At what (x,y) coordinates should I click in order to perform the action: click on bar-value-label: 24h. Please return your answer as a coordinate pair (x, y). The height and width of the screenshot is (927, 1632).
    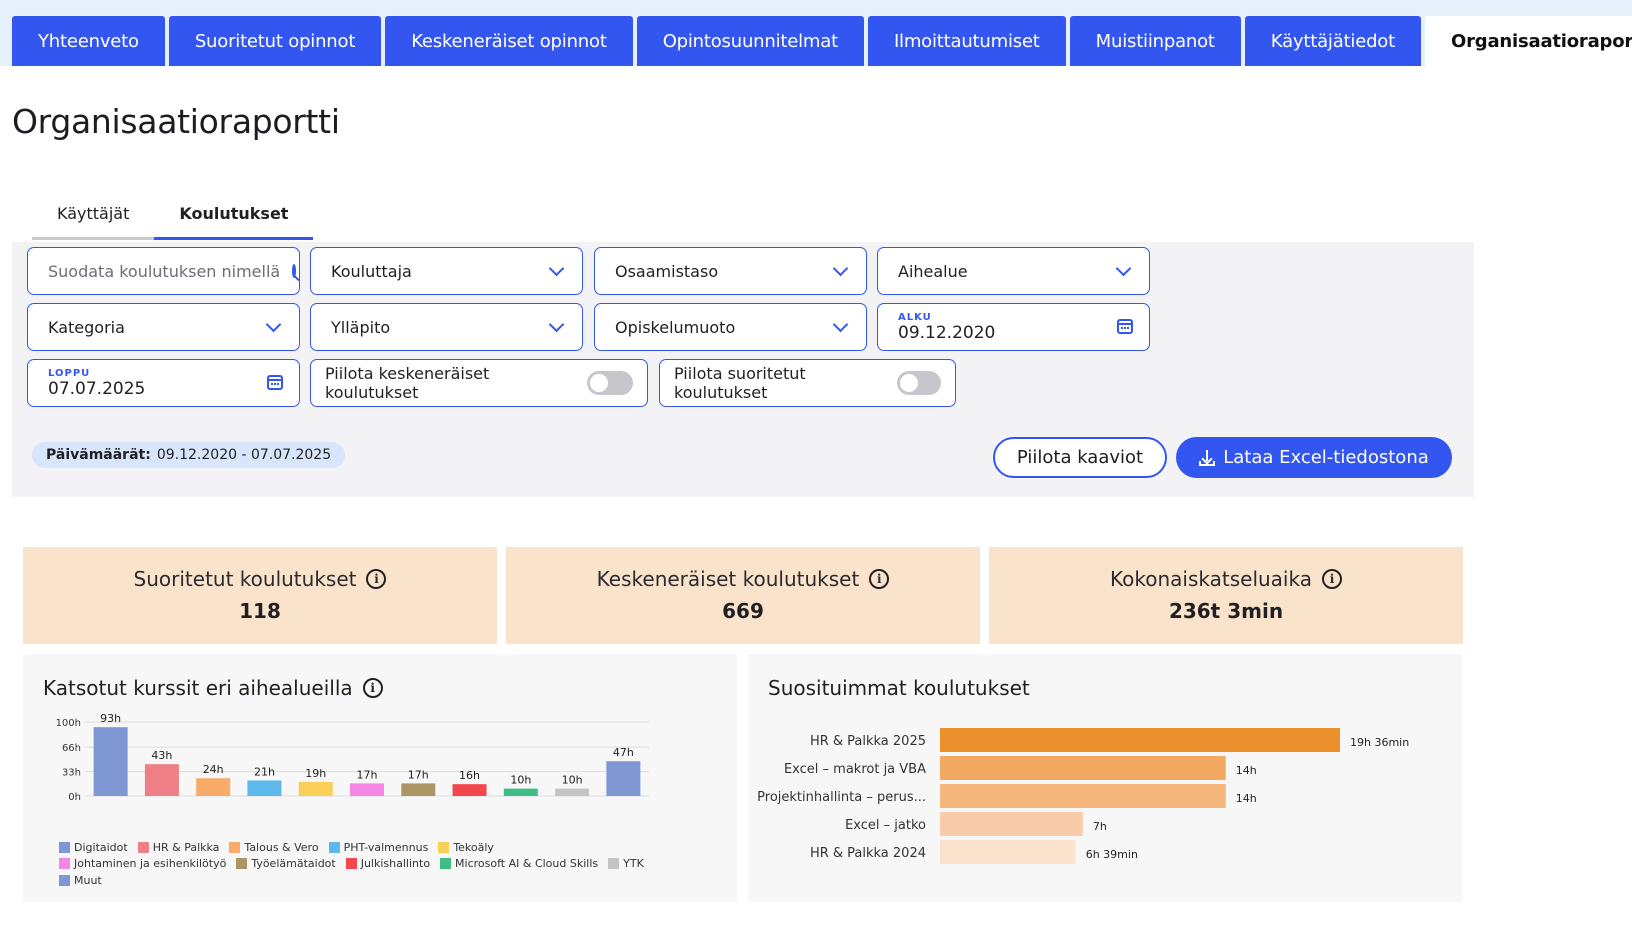
    Looking at the image, I should click on (213, 769).